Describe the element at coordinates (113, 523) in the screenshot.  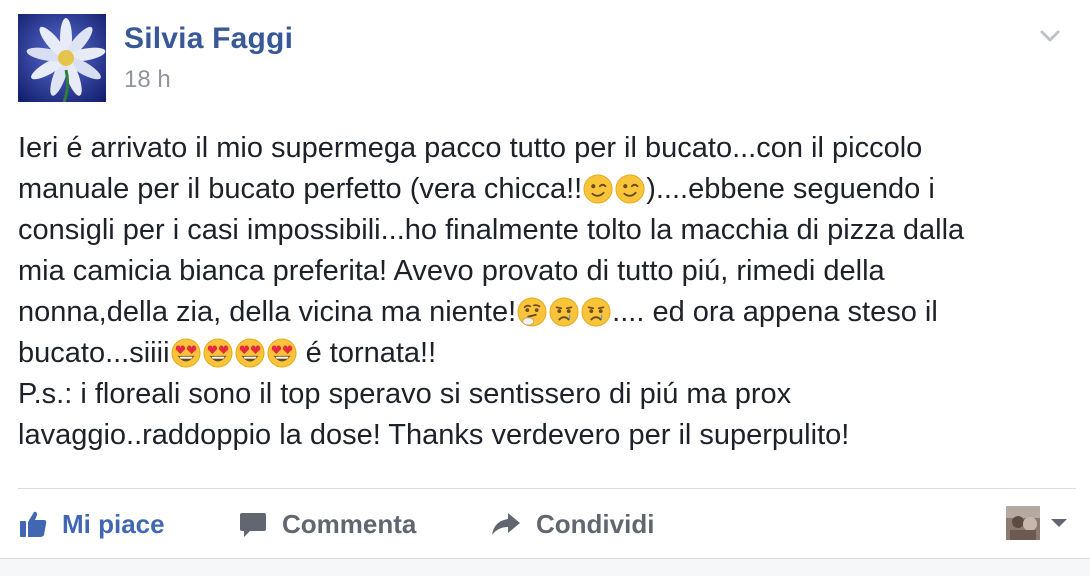
I see `like-label: Mi piace` at that location.